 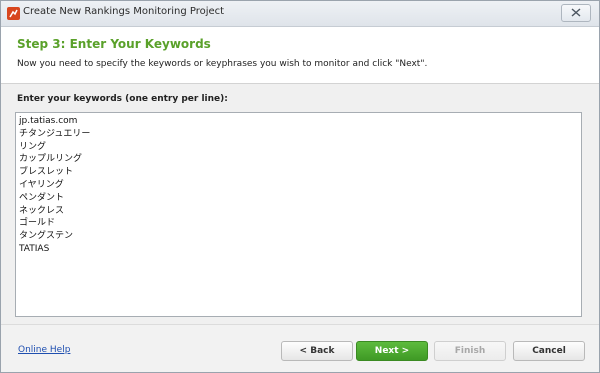 I want to click on title-bar: Create New Rankings Monitoring Project, so click(x=300, y=14).